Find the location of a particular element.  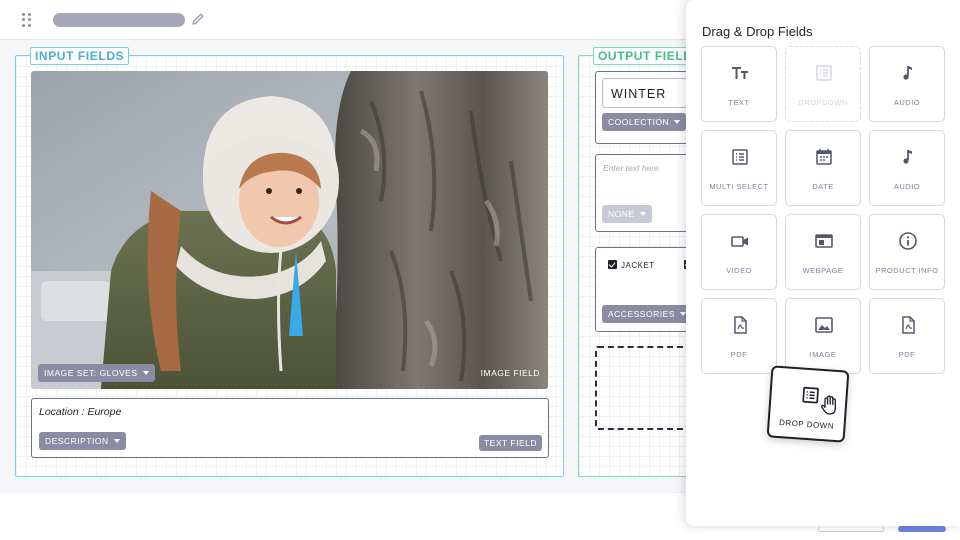

field-tile-pdf: PDF is located at coordinates (739, 336).